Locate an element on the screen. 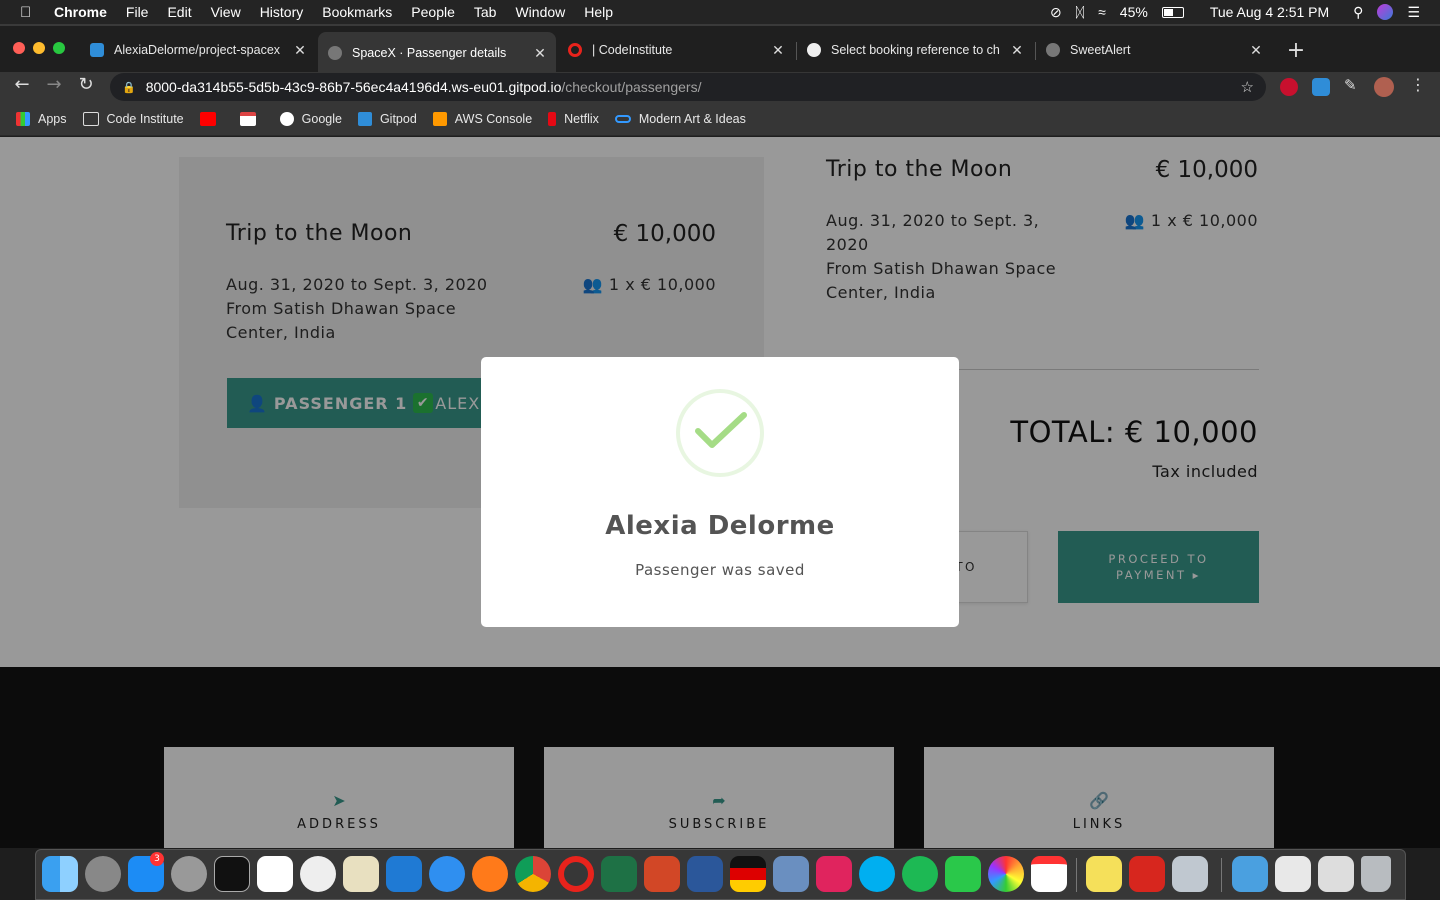 The width and height of the screenshot is (1440, 900). bookmark-youtube is located at coordinates (211, 118).